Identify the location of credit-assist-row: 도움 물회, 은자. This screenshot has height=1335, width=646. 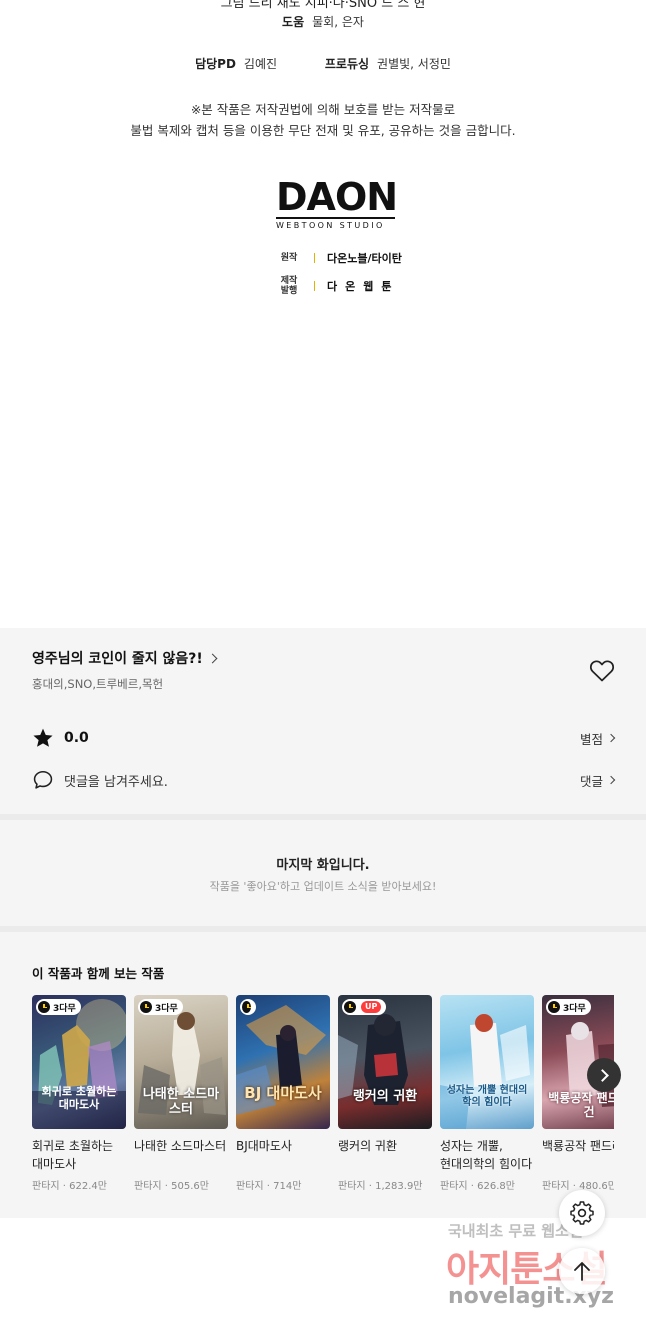
(323, 21).